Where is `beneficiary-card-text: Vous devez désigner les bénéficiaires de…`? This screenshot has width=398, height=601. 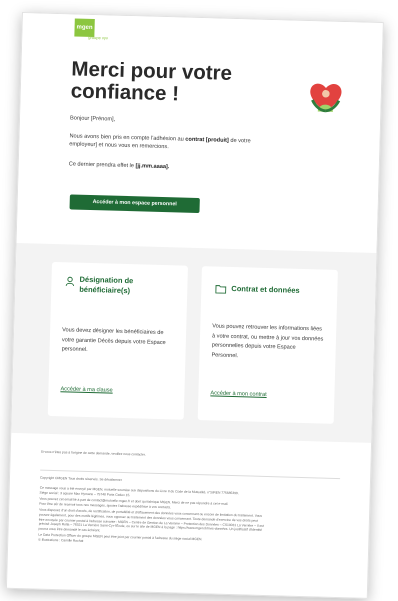 beneficiary-card-text: Vous devez désigner les bénéficiaires de… is located at coordinates (113, 340).